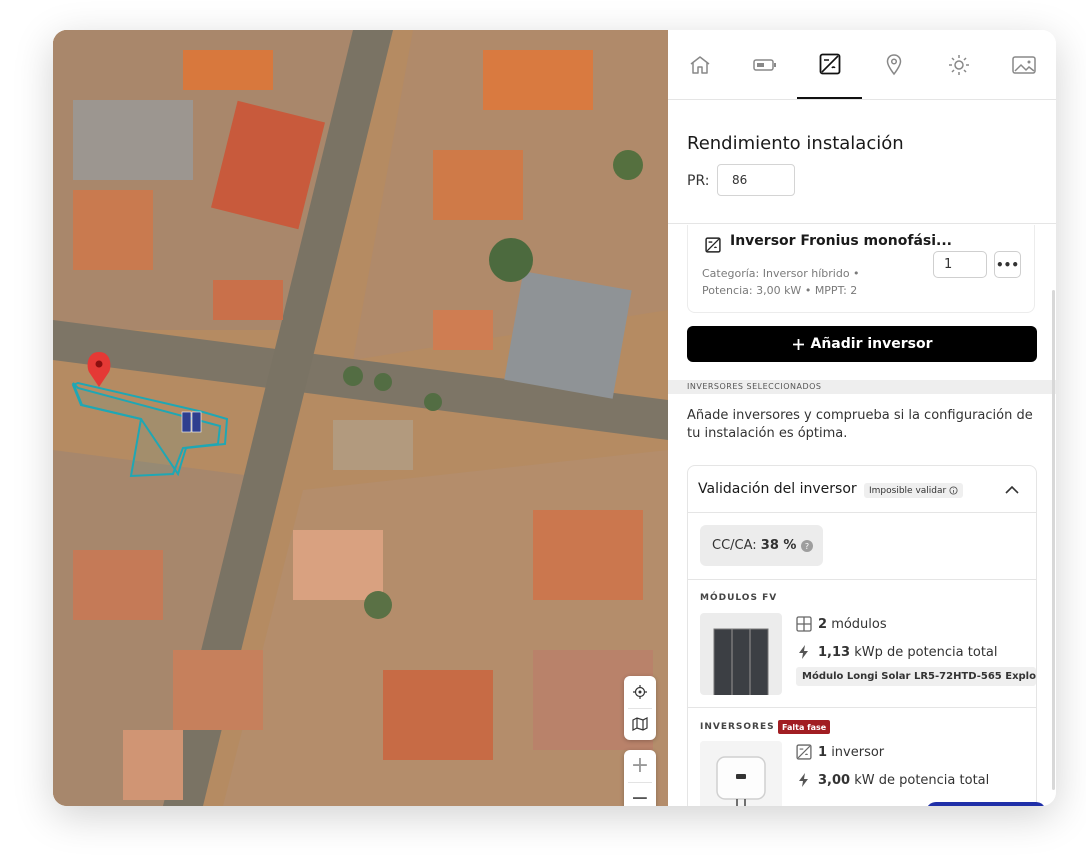 The width and height of the screenshot is (1086, 858). Describe the element at coordinates (741, 661) in the screenshot. I see `solar-panel-image` at that location.